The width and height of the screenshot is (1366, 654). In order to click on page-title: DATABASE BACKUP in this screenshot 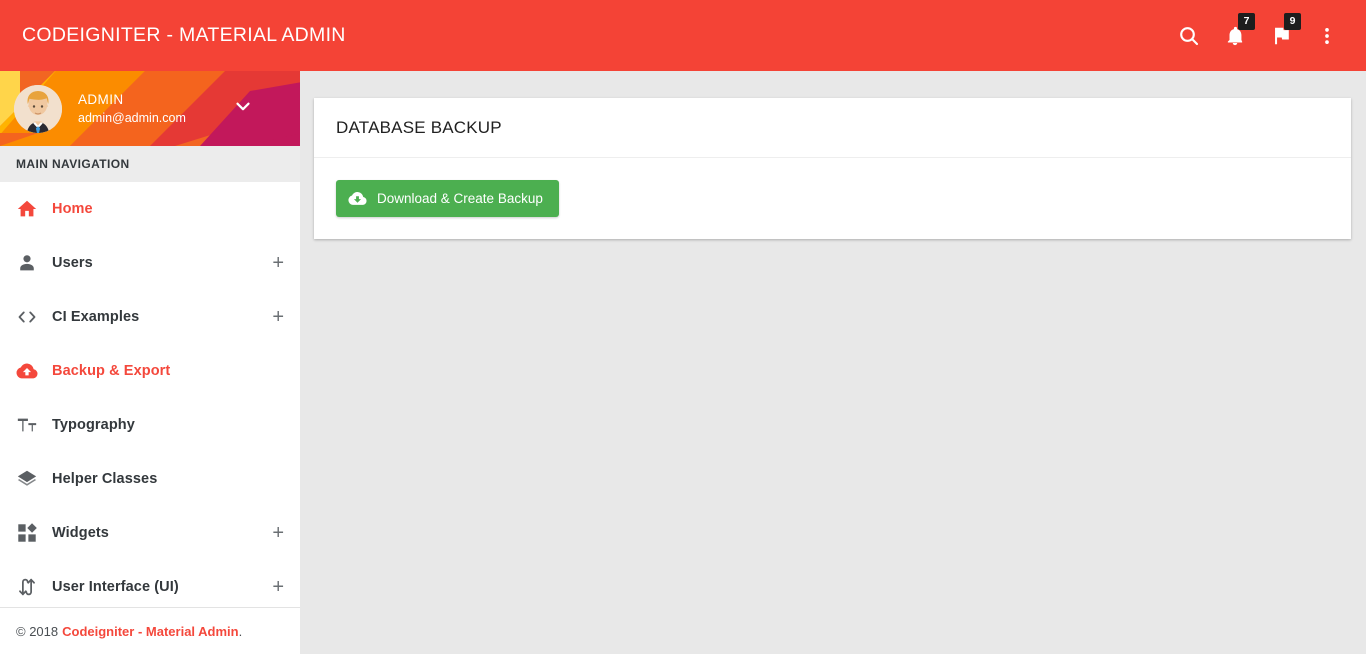, I will do `click(419, 127)`.